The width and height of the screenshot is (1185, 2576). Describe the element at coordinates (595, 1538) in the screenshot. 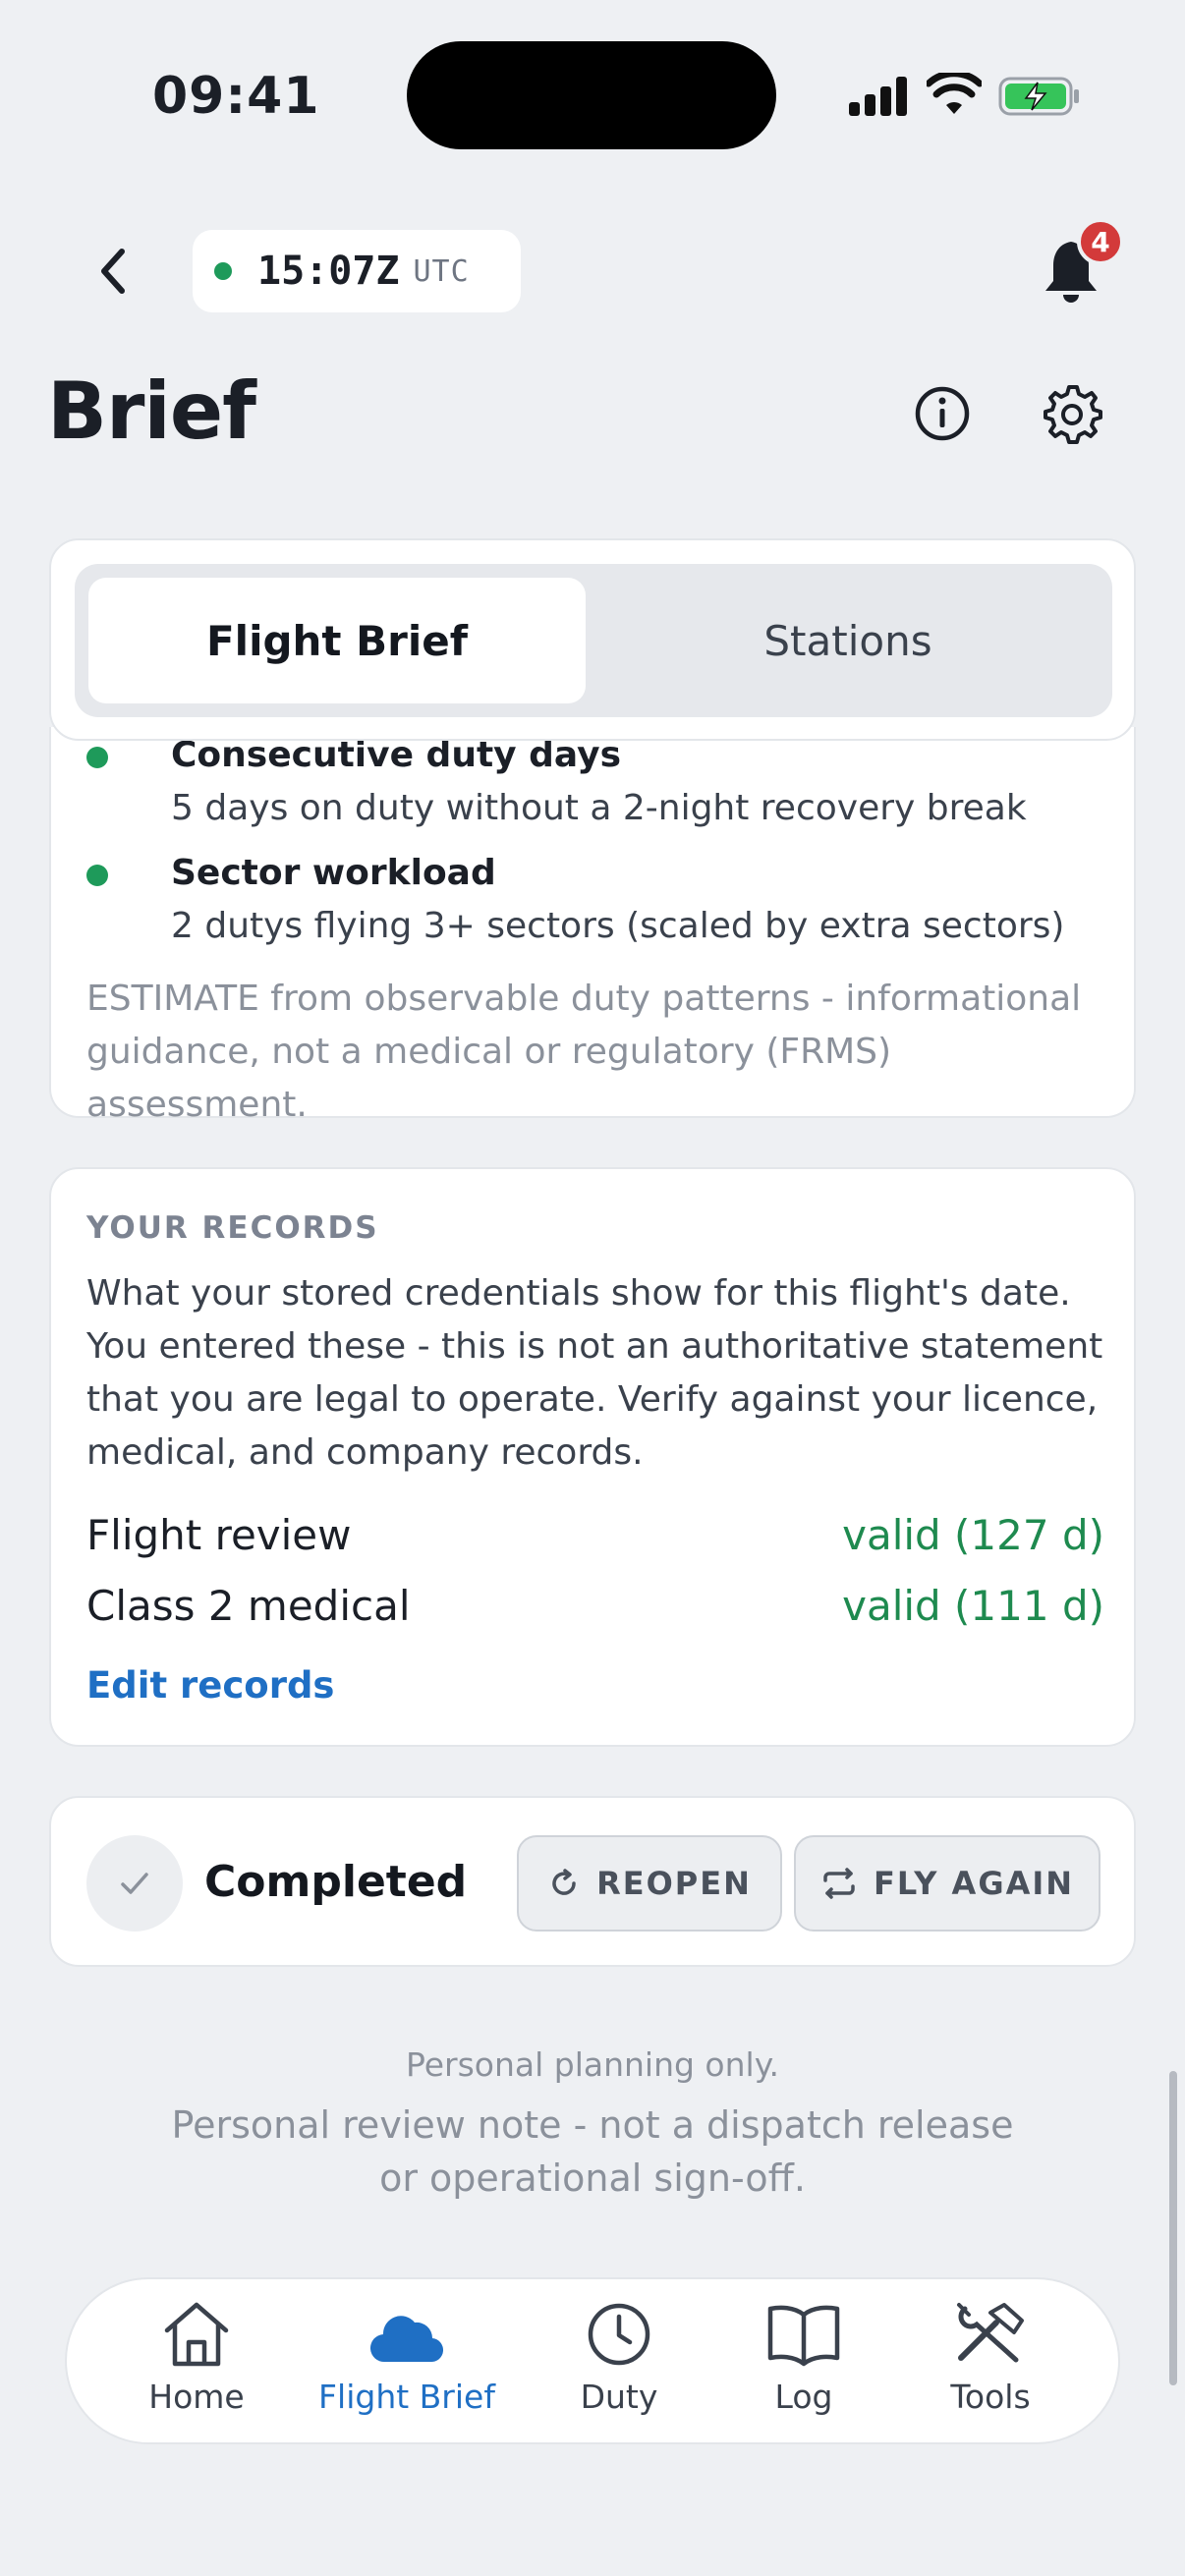

I see `record-row: Flight review valid (127 d)` at that location.